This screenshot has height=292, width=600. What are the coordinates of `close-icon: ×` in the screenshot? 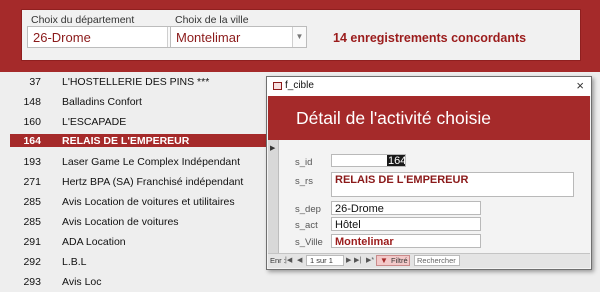 It's located at (580, 86).